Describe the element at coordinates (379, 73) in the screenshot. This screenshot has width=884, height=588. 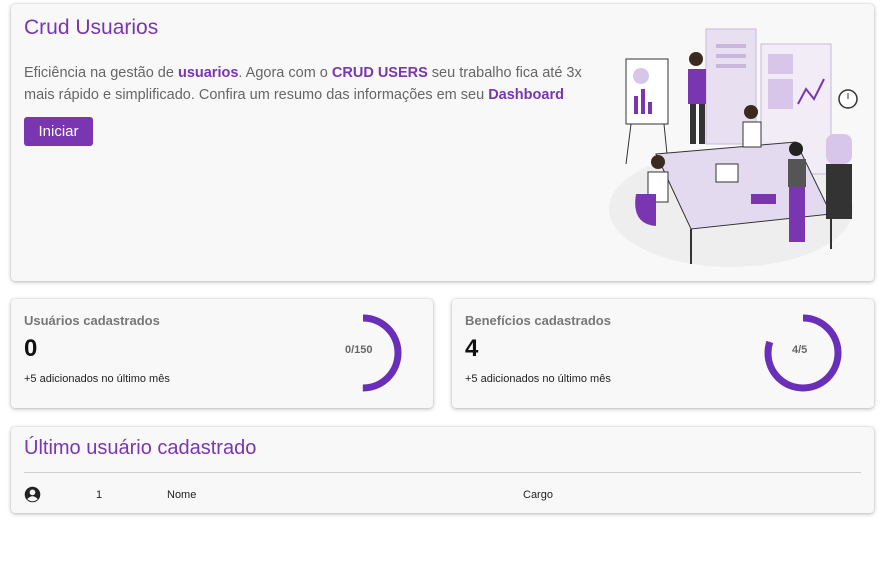
I see `highlight-crud-users: CRUD USERS` at that location.